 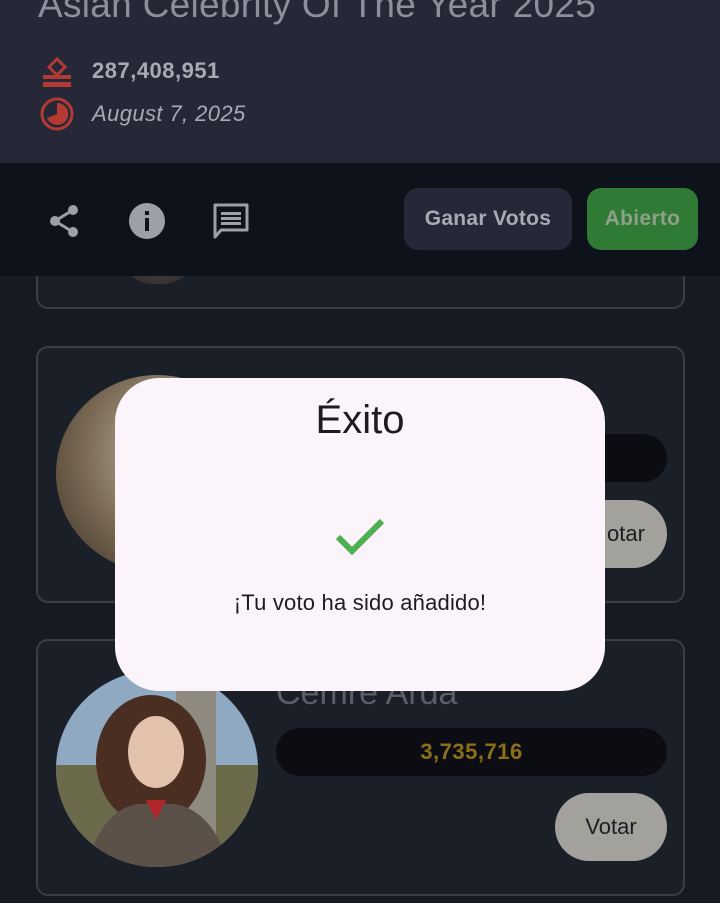 What do you see at coordinates (169, 113) in the screenshot?
I see `contest-date: August 7, 2025` at bounding box center [169, 113].